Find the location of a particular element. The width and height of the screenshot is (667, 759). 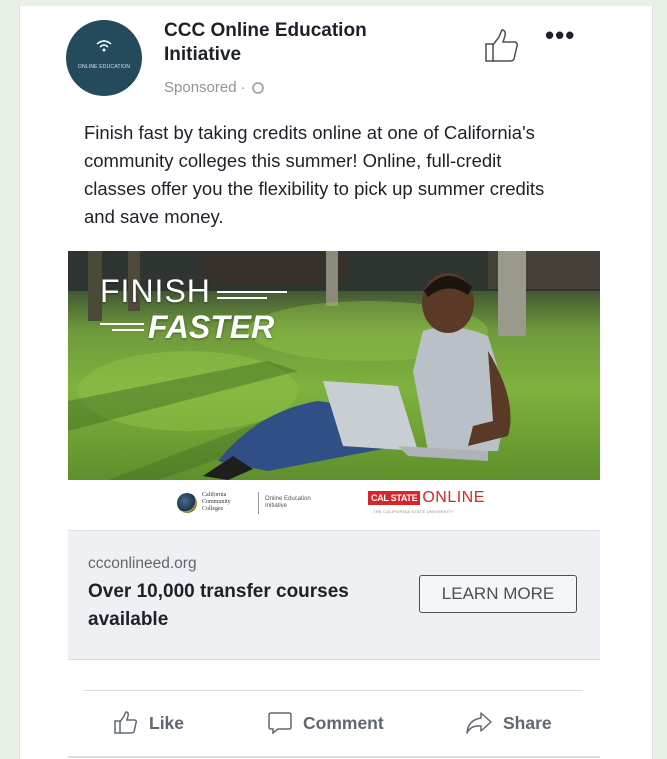

ccc-logo-text: California Community Colleges is located at coordinates (216, 502).